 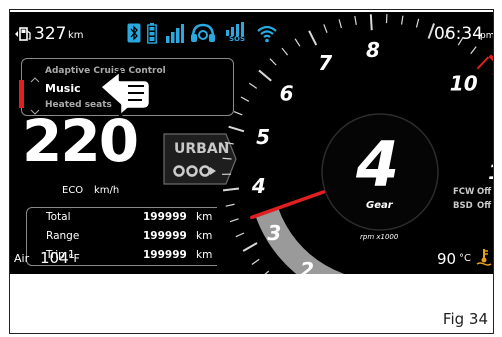 I want to click on coolant-temperature-icon, so click(x=484, y=259).